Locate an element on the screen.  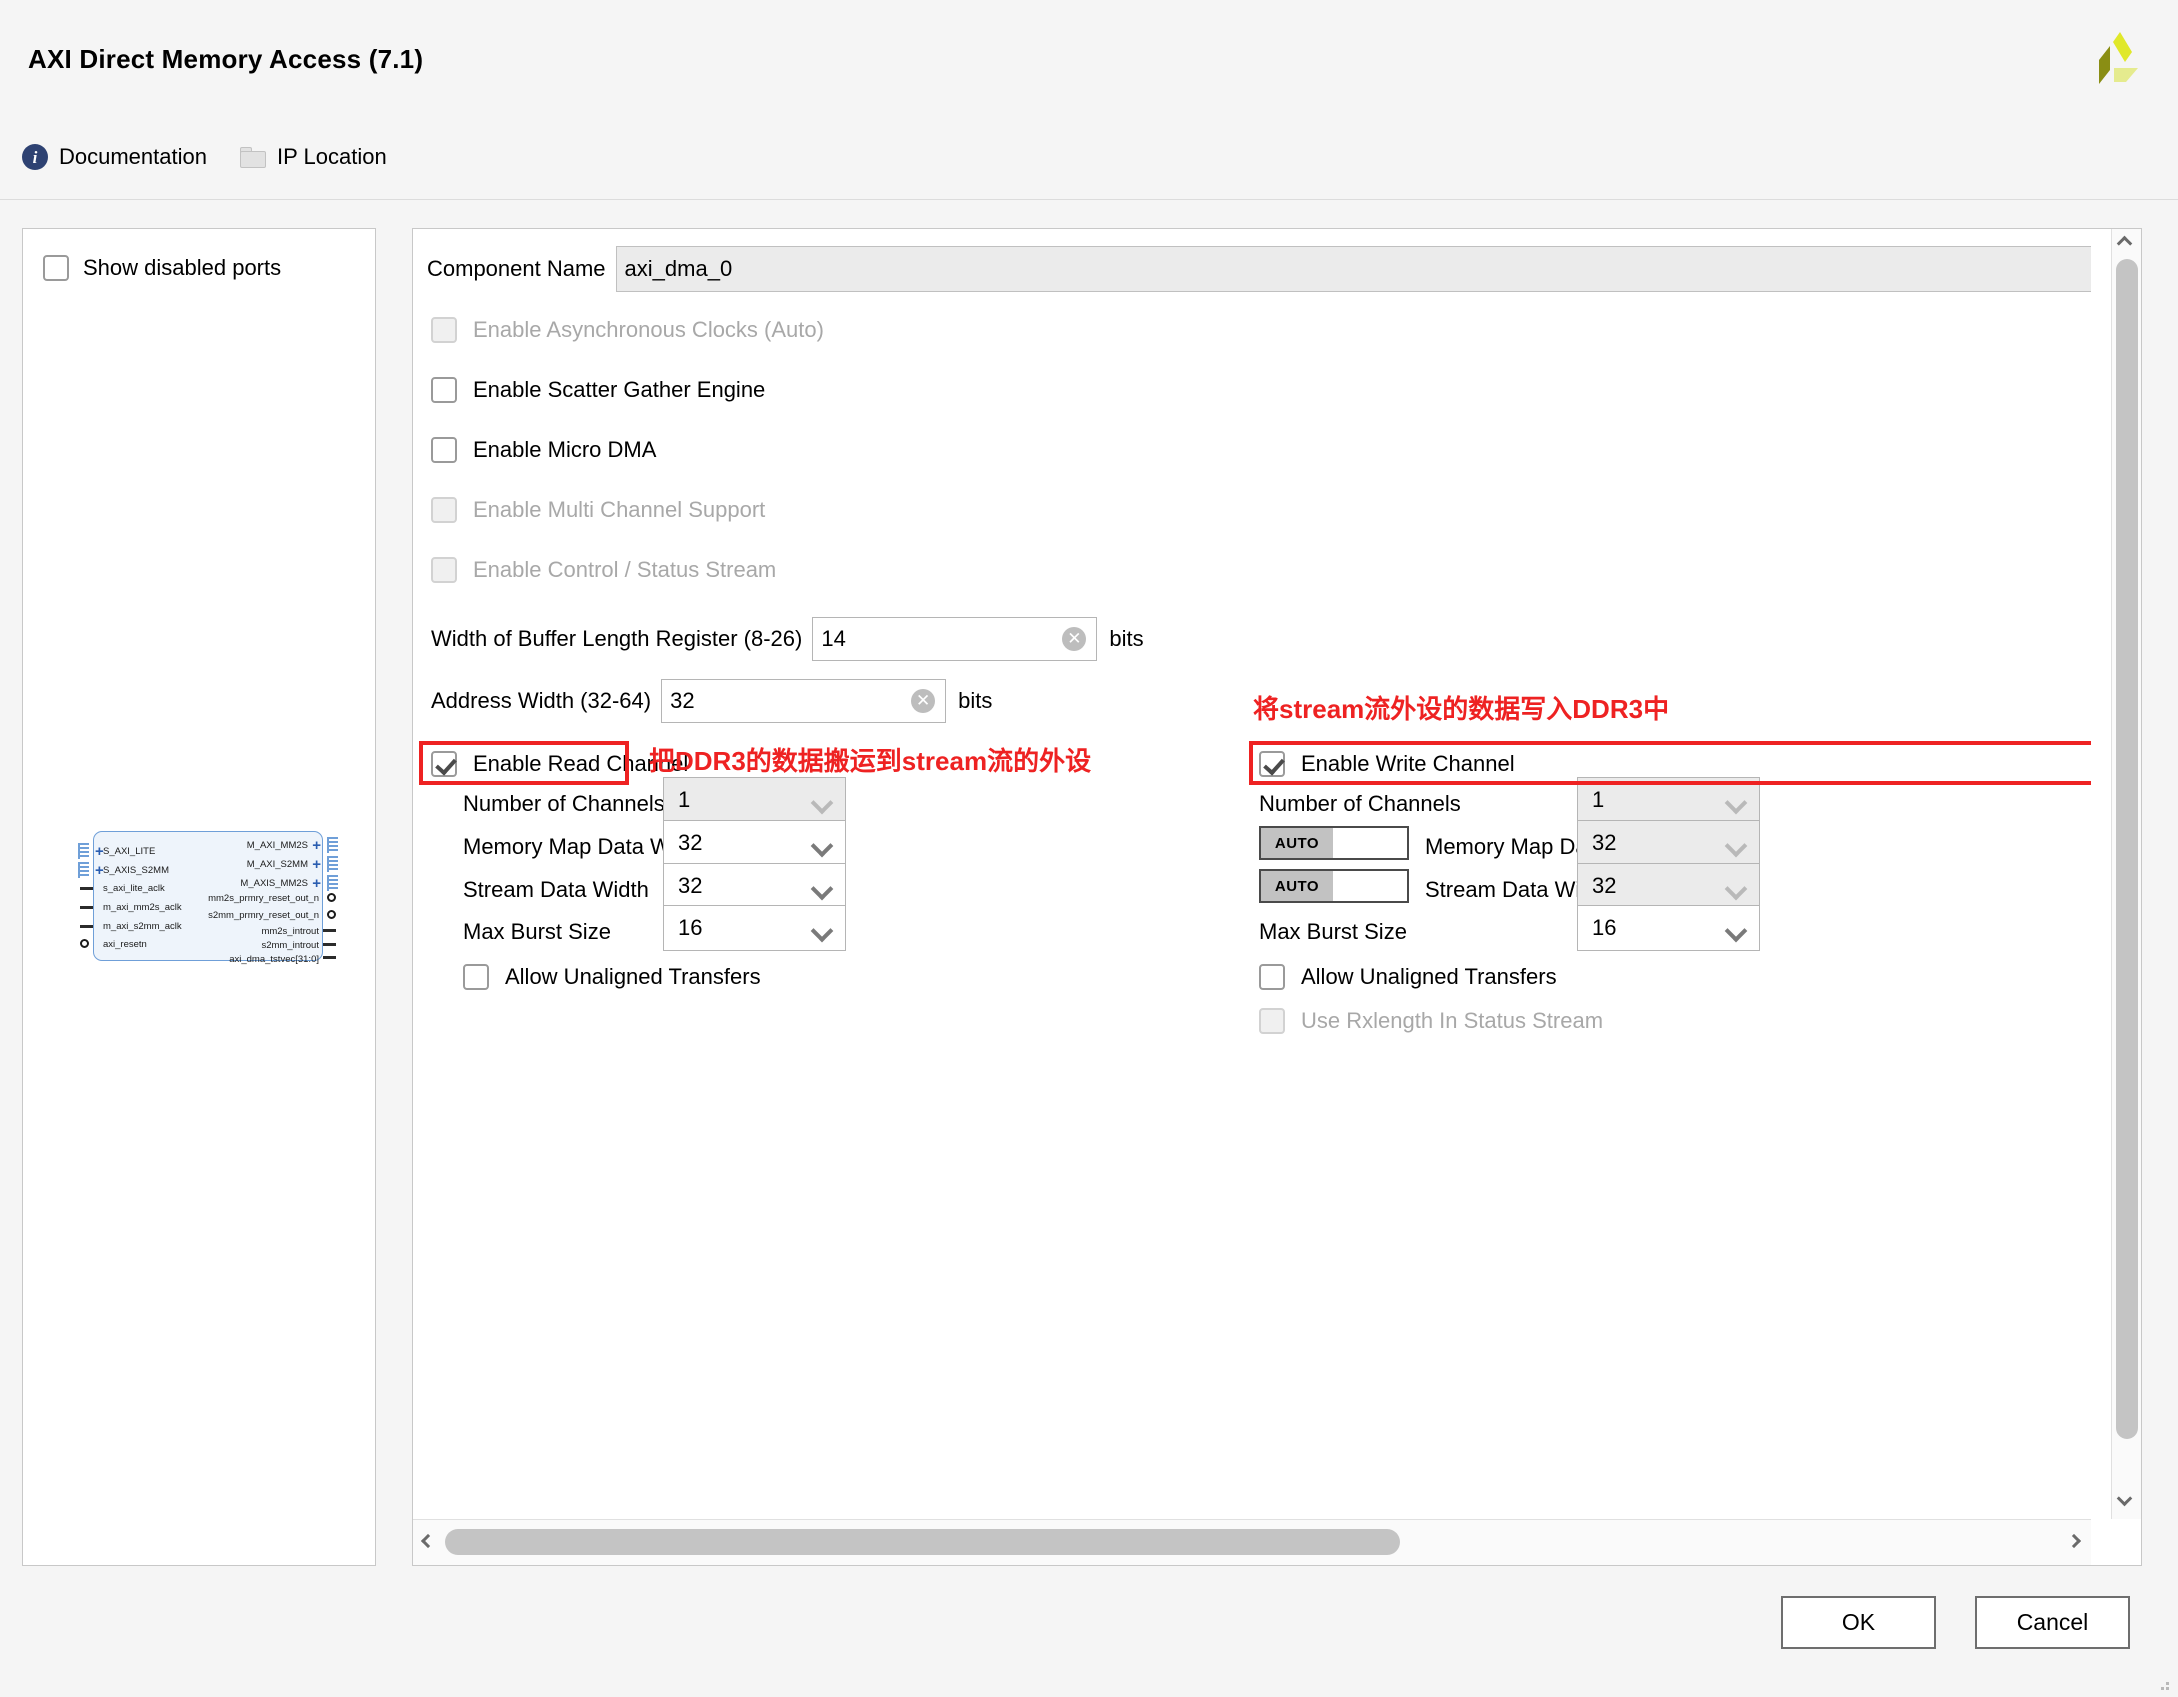
component-name-row: Component Name is located at coordinates (1259, 269).